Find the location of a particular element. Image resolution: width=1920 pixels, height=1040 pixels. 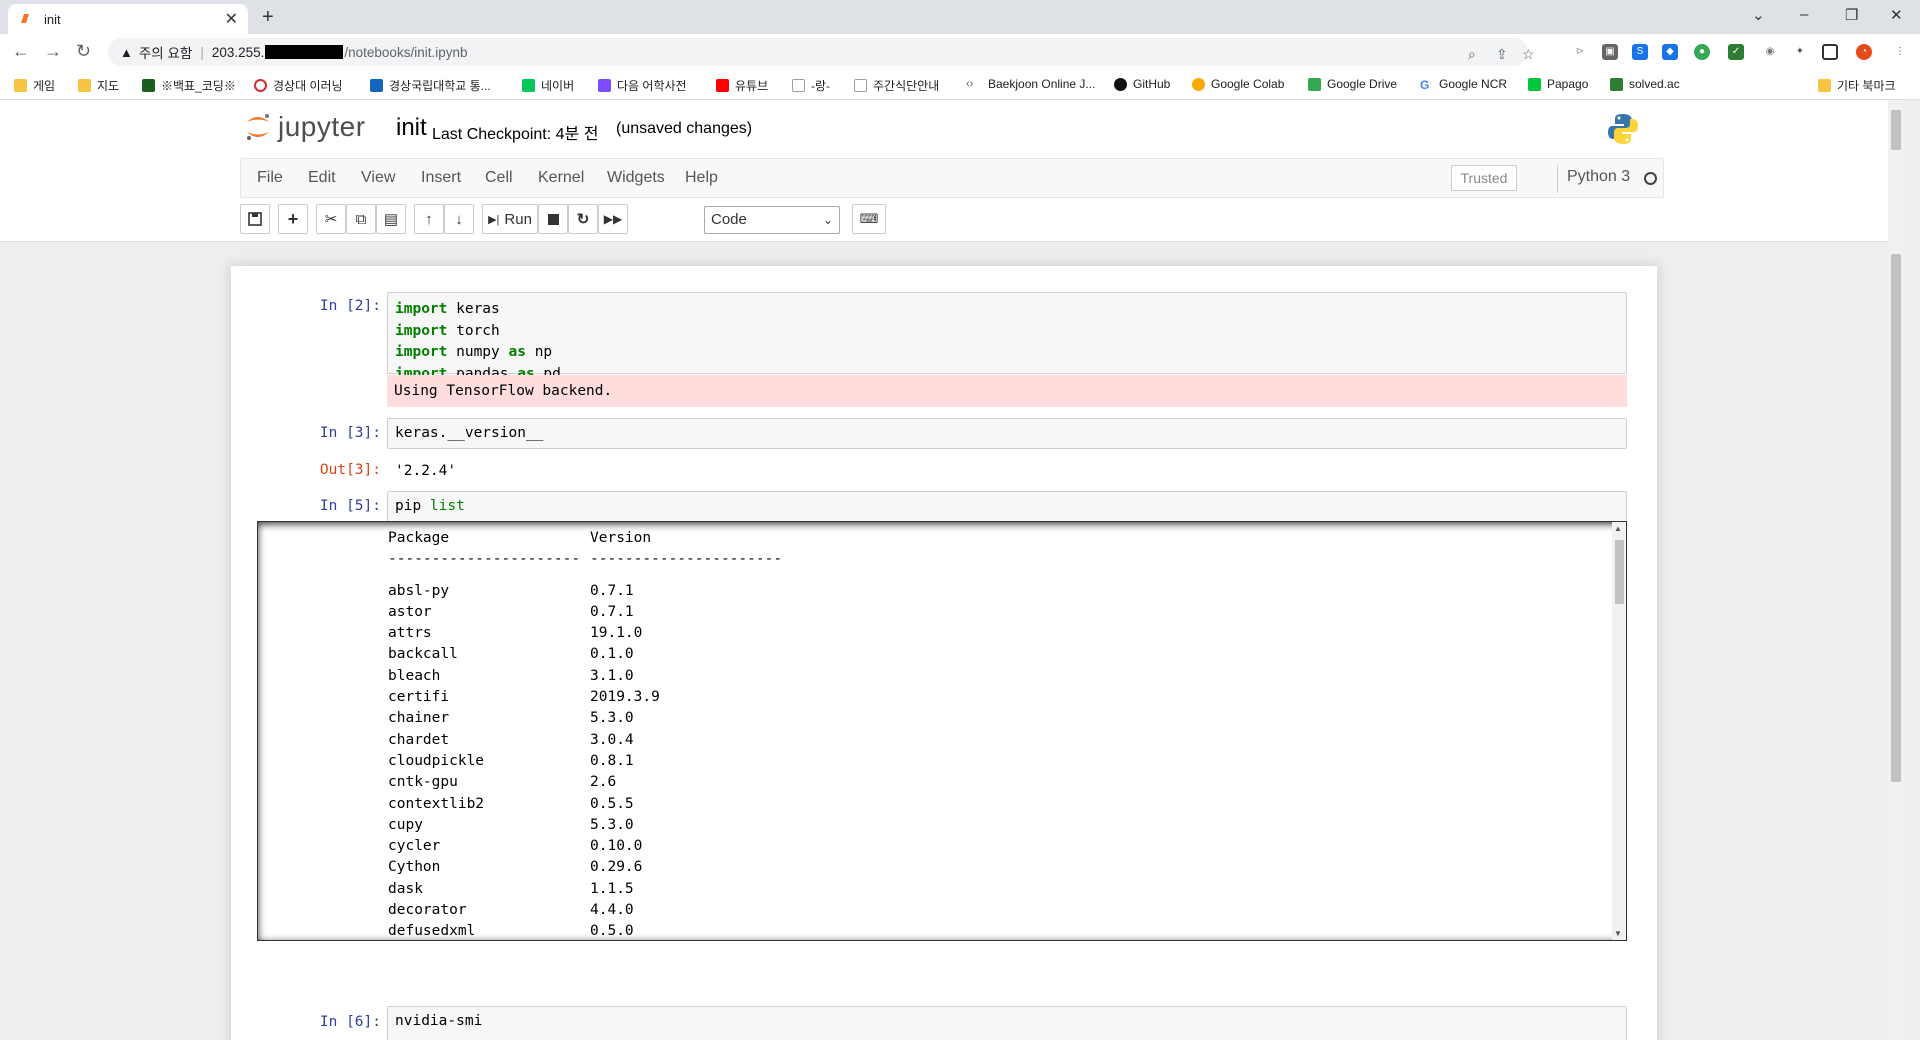

bookmark-item: 유튜브 is located at coordinates (742, 85).